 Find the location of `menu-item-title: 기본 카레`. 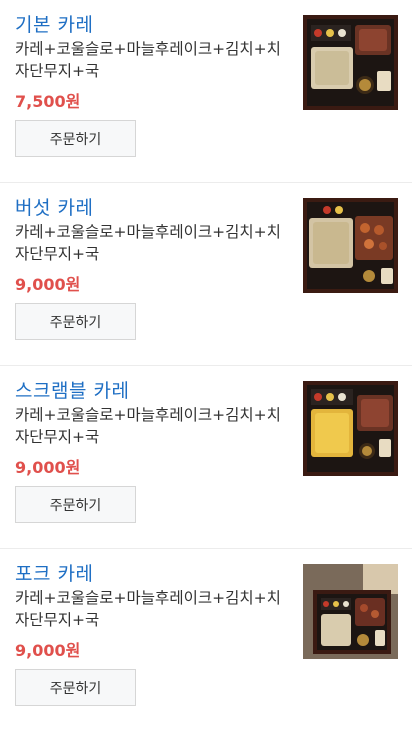

menu-item-title: 기본 카레 is located at coordinates (54, 25).